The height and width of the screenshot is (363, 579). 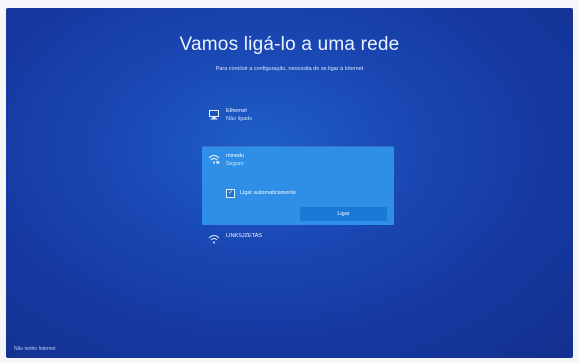 I want to click on network-name: LINKSJZETAS, so click(x=244, y=236).